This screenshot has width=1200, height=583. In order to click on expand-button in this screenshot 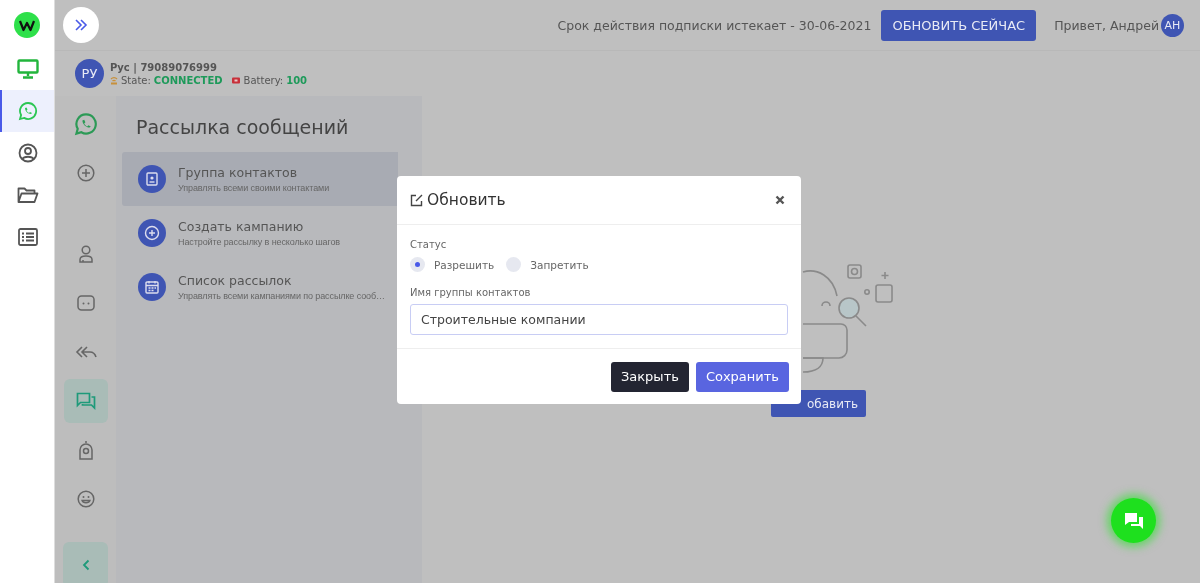, I will do `click(81, 25)`.